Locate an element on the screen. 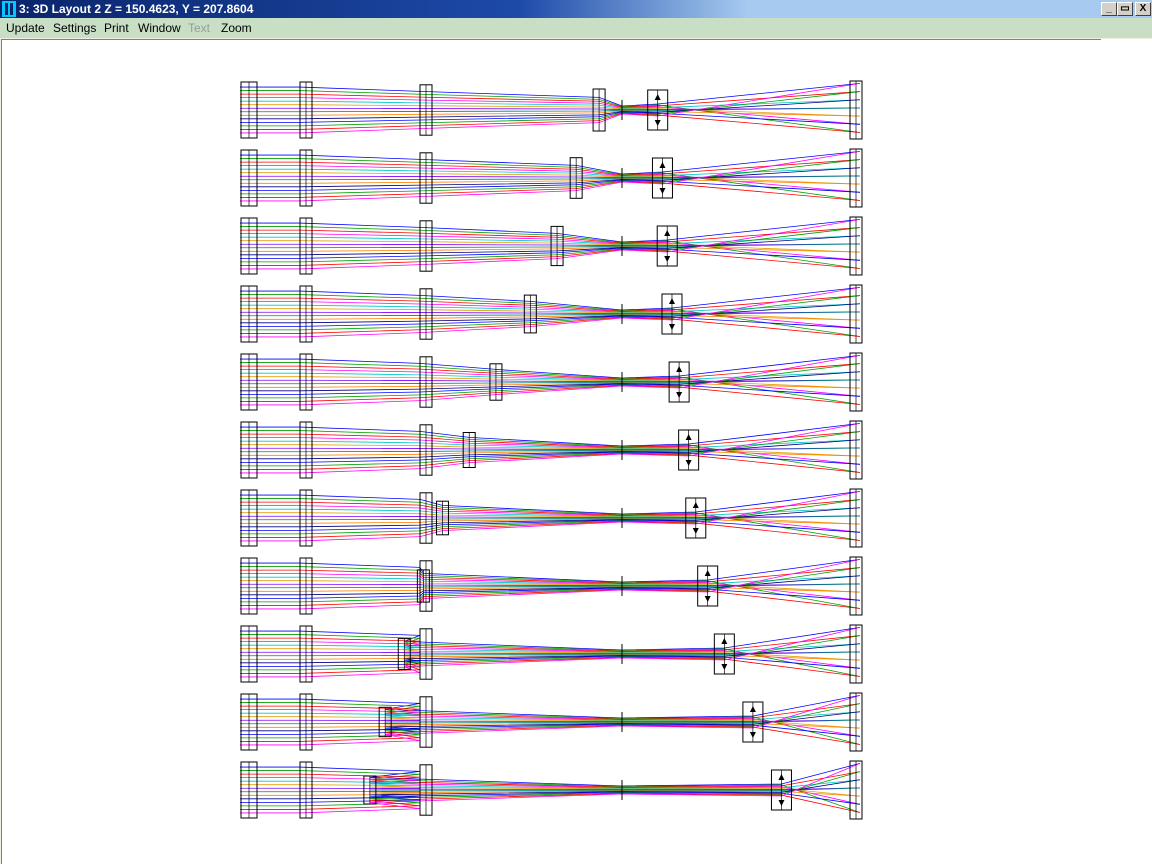  menu-bar: Update Settings Print Window Text Zoom is located at coordinates (576, 28).